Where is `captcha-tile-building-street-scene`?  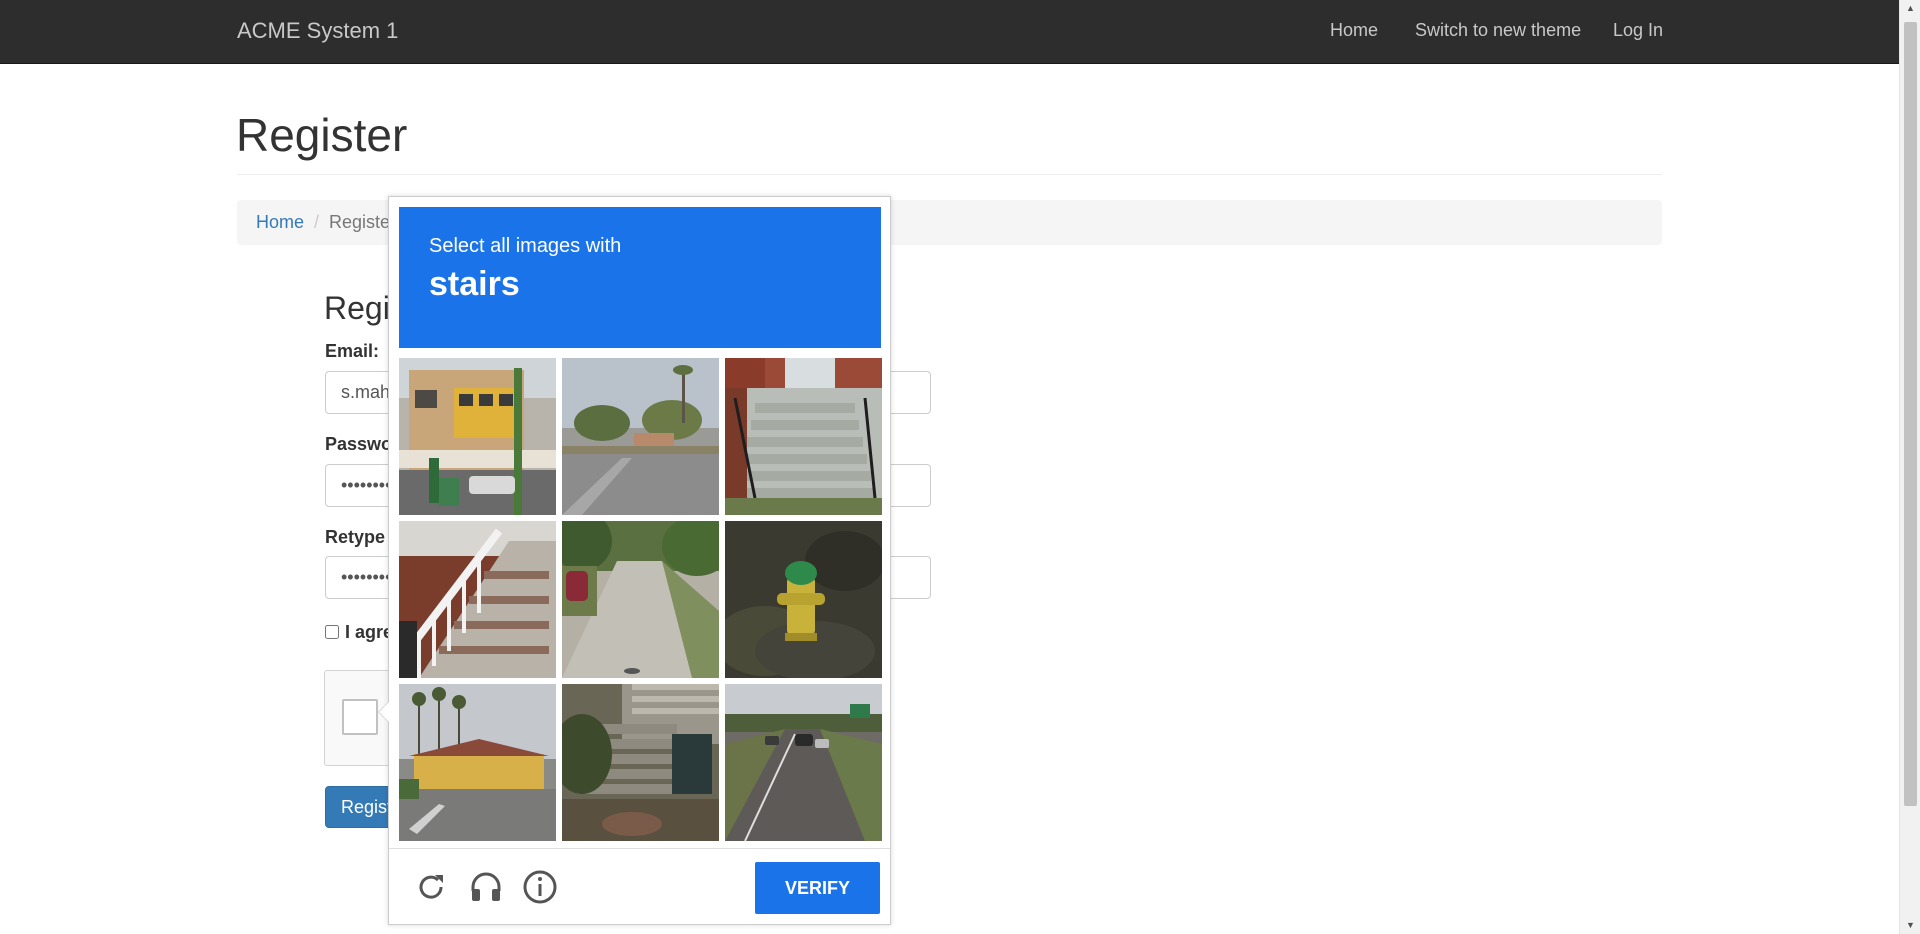
captcha-tile-building-street-scene is located at coordinates (477, 436).